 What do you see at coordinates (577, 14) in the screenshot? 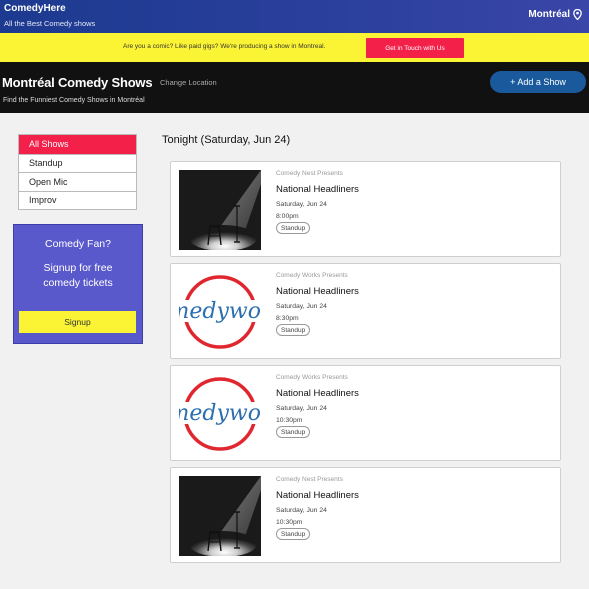
I see `map-pin-icon` at bounding box center [577, 14].